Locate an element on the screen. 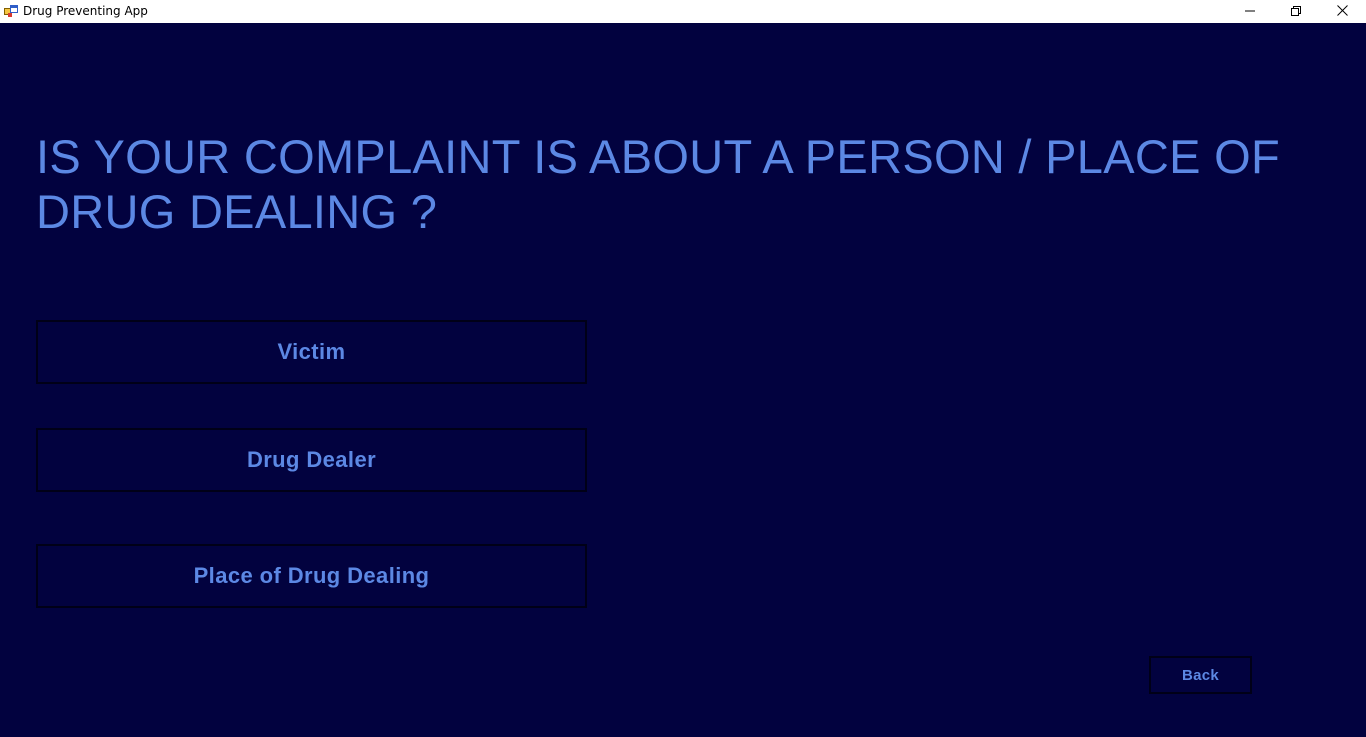 Image resolution: width=1366 pixels, height=737 pixels. back-button-label: Back is located at coordinates (1200, 675).